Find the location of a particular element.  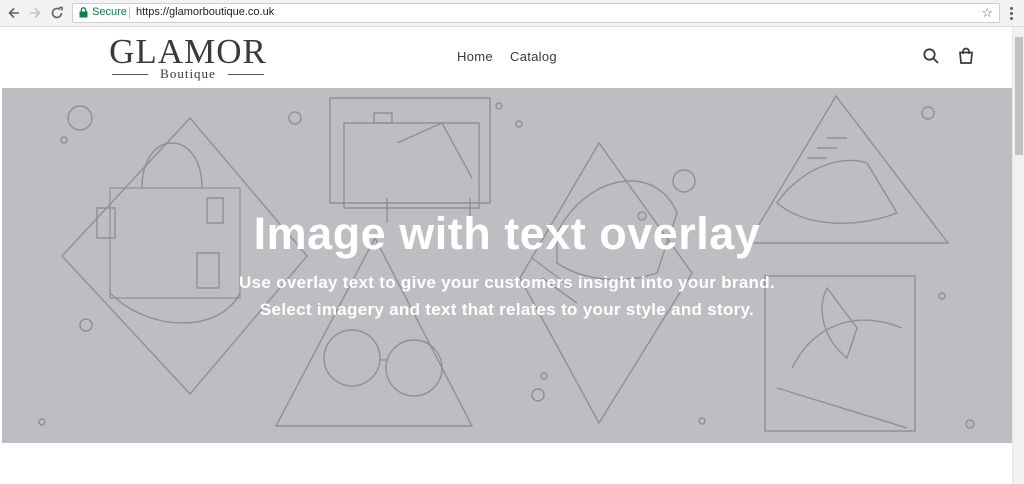

logo-sub-text: Boutique is located at coordinates (188, 73).